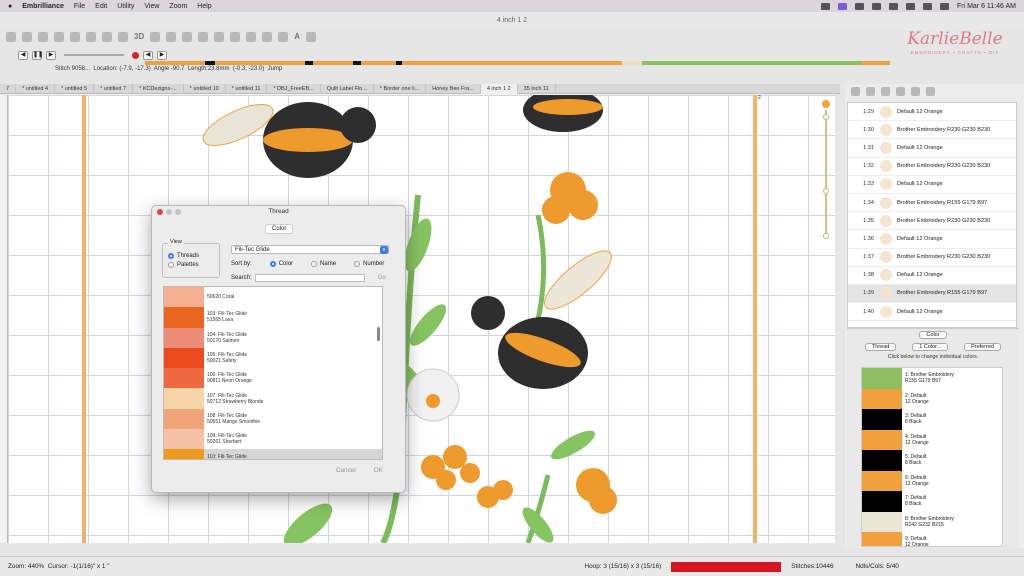  What do you see at coordinates (932, 294) in the screenshot?
I see `step-row: 1:39 Brother Embroidery R155 G179 B97` at bounding box center [932, 294].